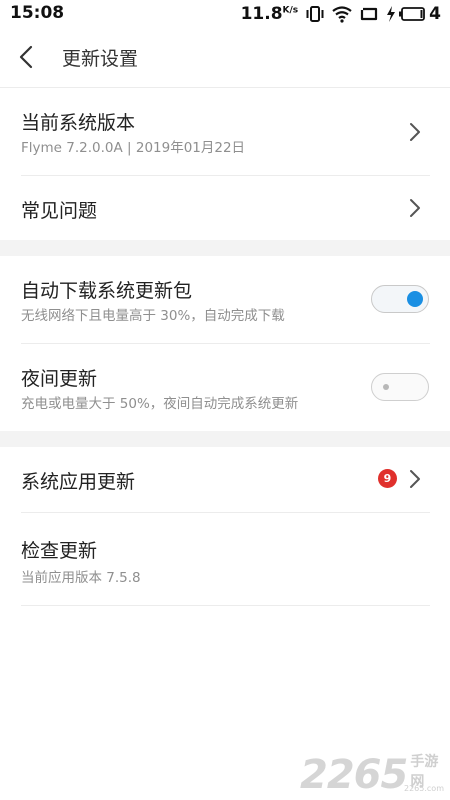 The image size is (450, 800). I want to click on status-bar: 15:08 11.8K/s 4, so click(225, 14).